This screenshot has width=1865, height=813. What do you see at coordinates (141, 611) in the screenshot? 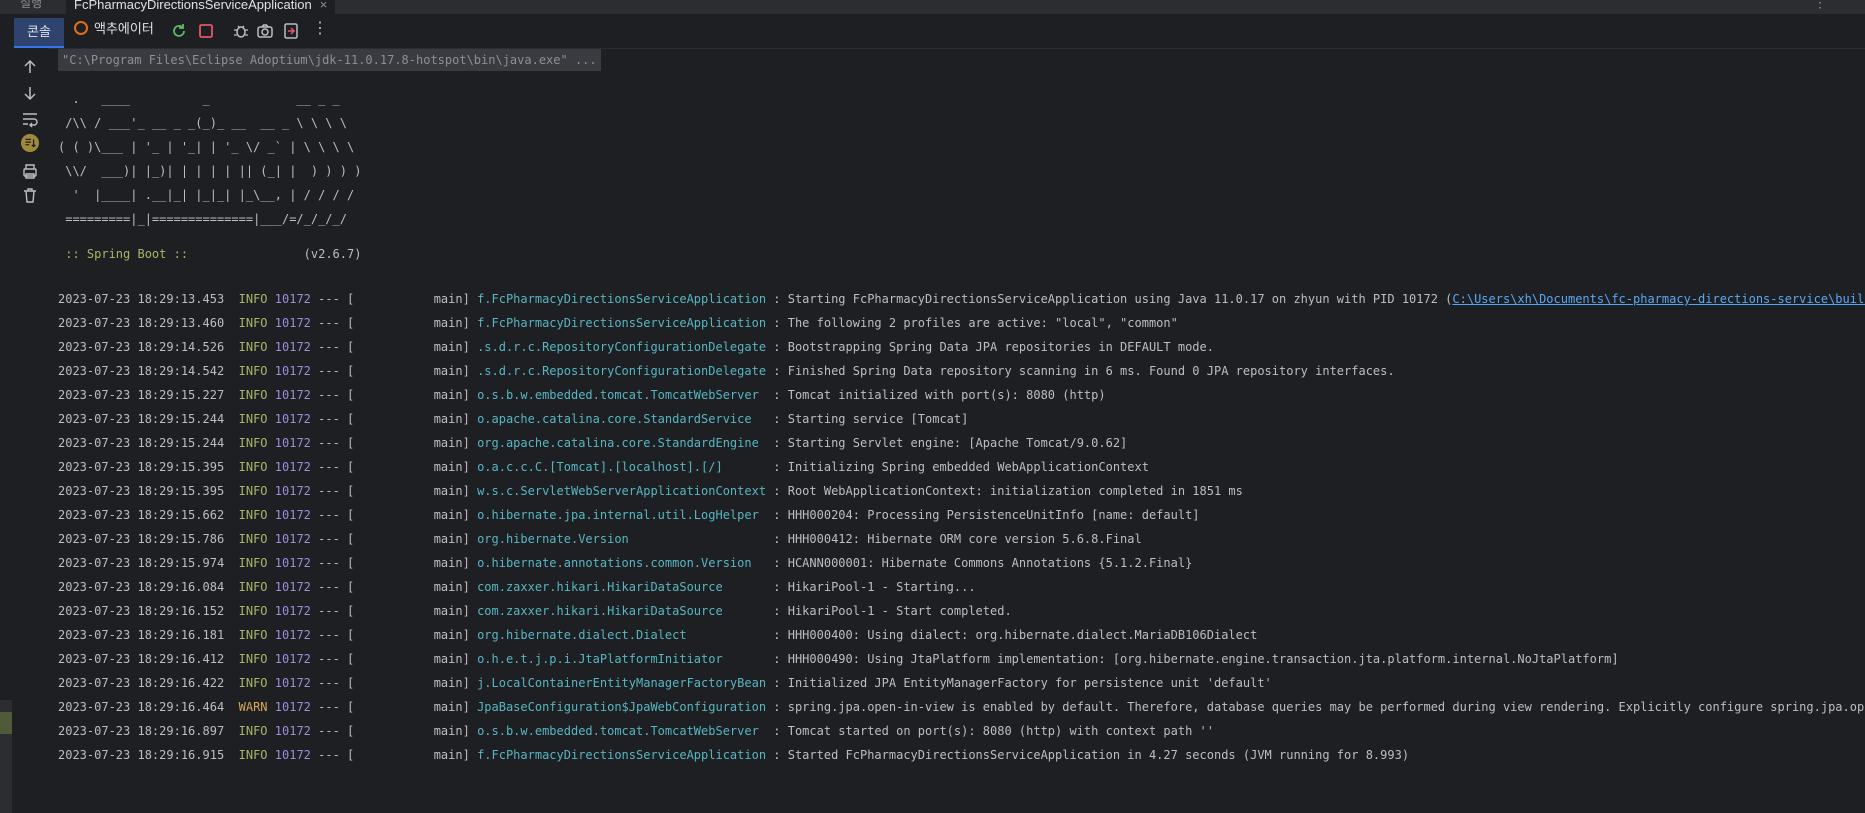
I see `log-timestamp: 2023-07-23 18:29:16.152` at bounding box center [141, 611].